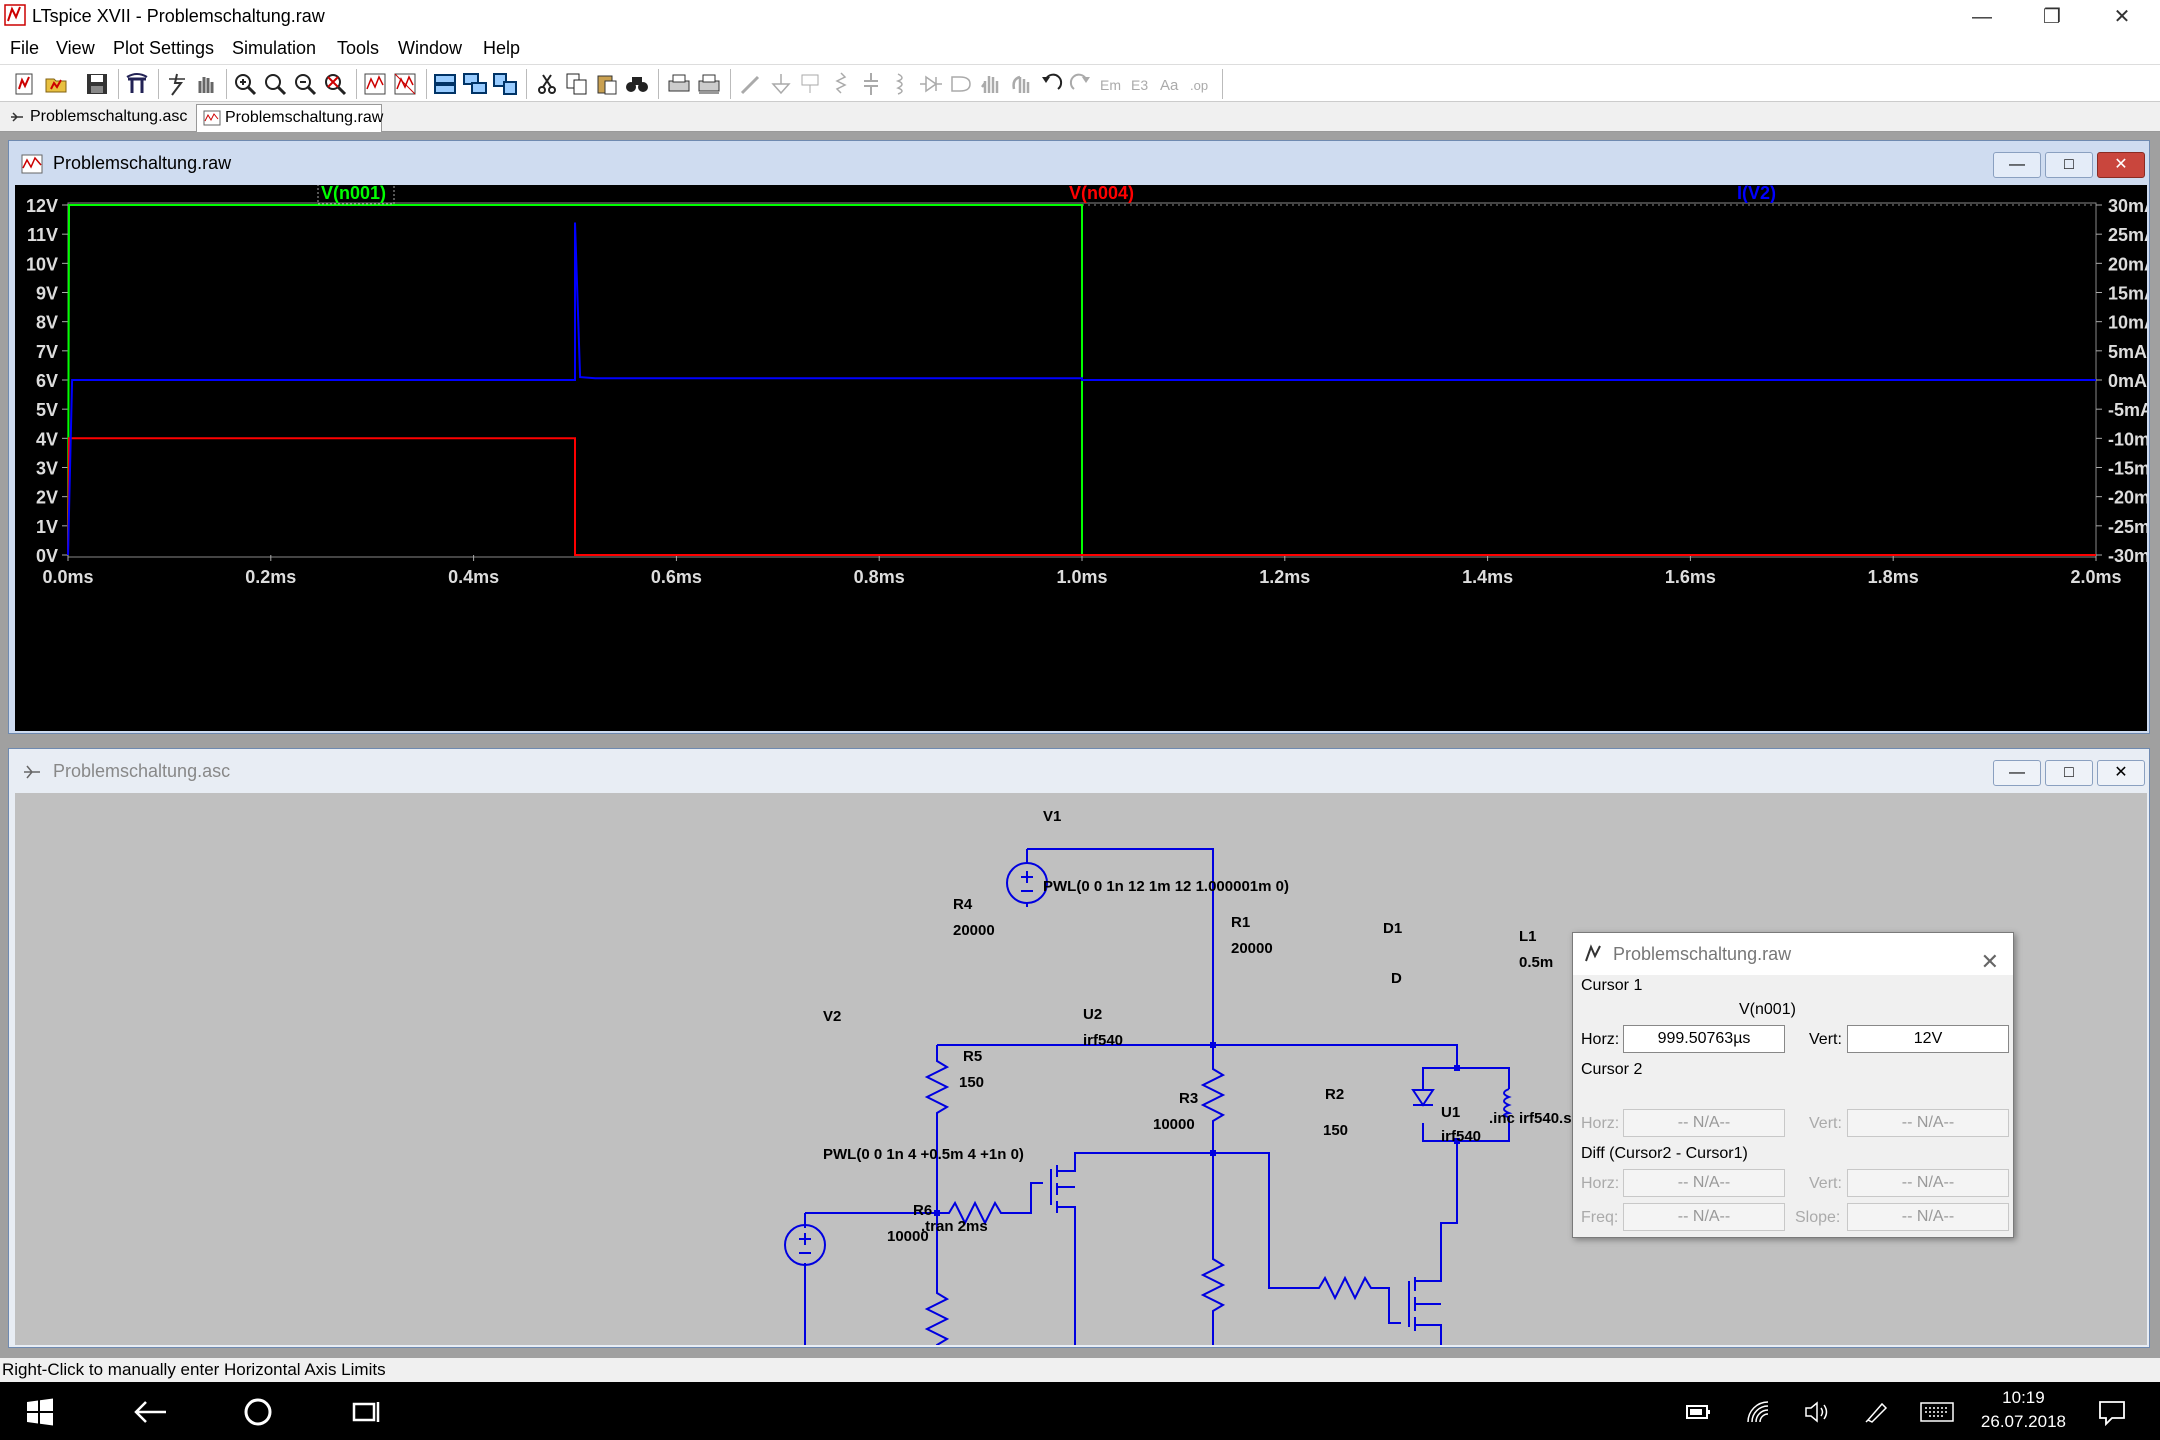 This screenshot has height=1440, width=2160. I want to click on notification-icon, so click(2112, 1413).